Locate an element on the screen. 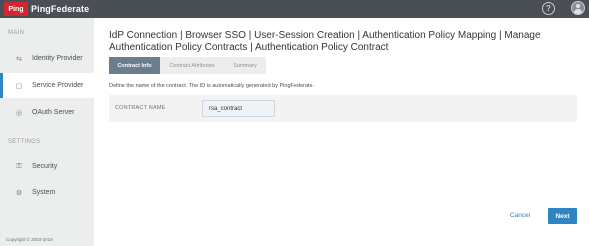 The height and width of the screenshot is (246, 589). sidebar-item-system: ⚙ System is located at coordinates (47, 192).